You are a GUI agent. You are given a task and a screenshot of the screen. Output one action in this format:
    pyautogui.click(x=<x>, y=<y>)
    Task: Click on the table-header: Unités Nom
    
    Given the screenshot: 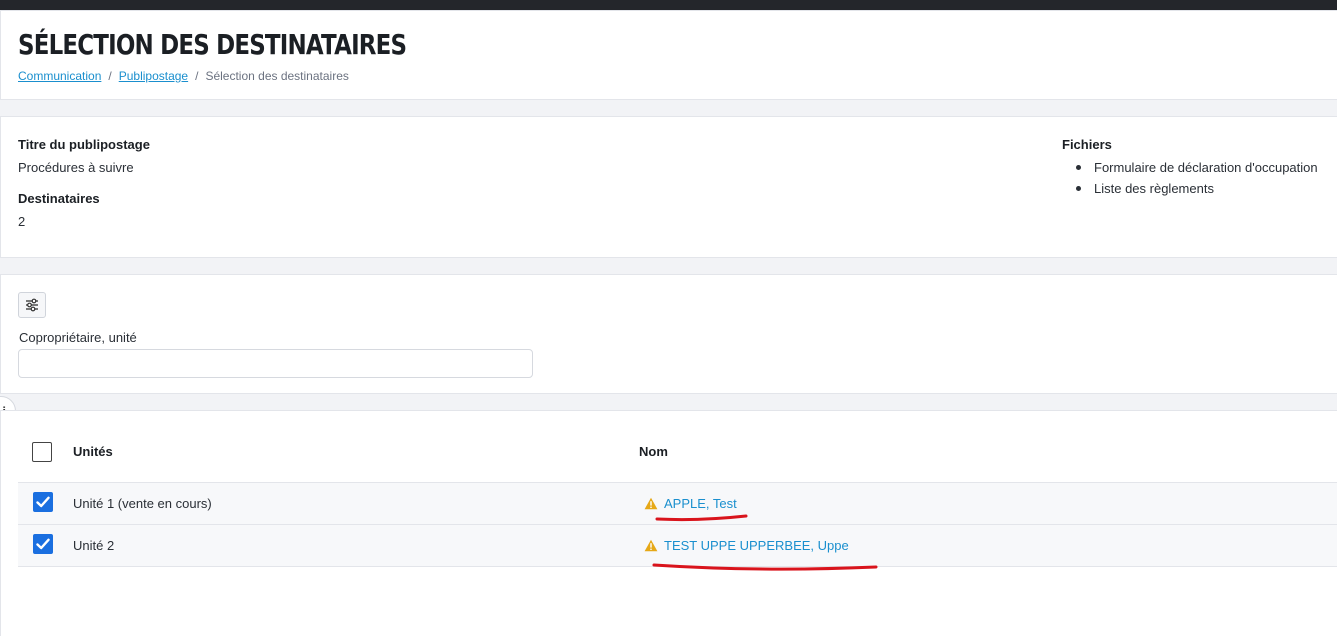 What is the action you would take?
    pyautogui.click(x=677, y=447)
    